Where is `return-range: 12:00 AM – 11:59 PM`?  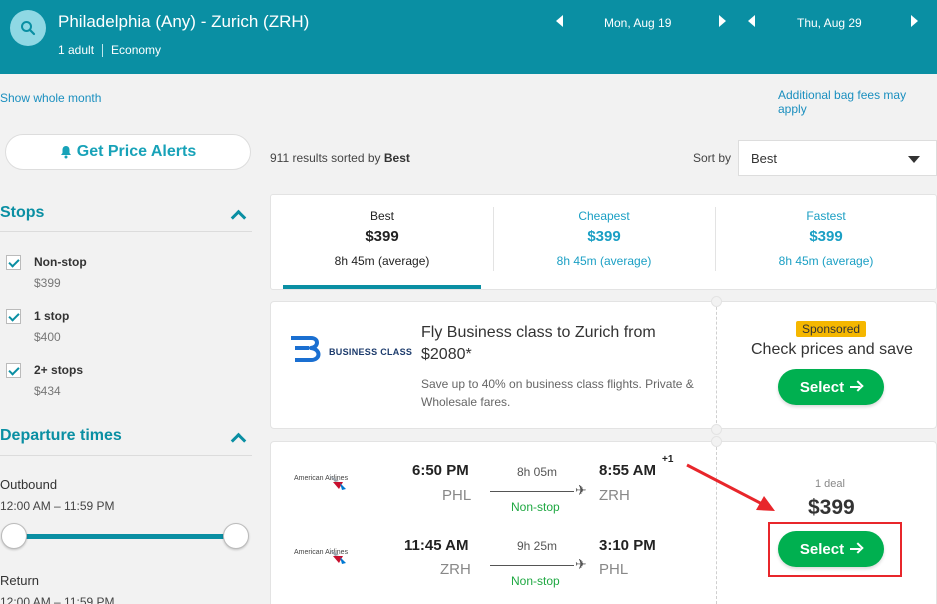
return-range: 12:00 AM – 11:59 PM is located at coordinates (57, 599).